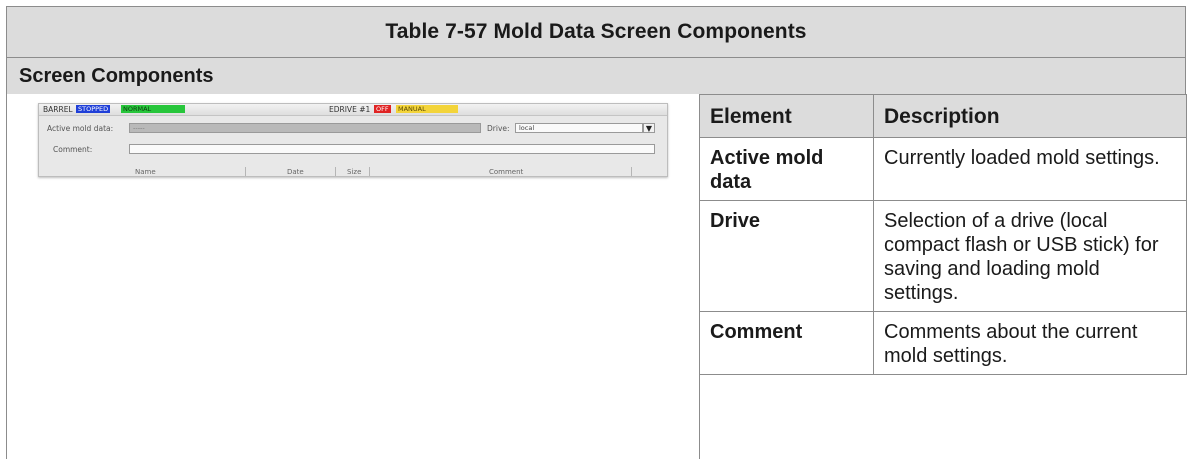 This screenshot has height=459, width=1192. I want to click on column-header-comment: Comment, so click(506, 172).